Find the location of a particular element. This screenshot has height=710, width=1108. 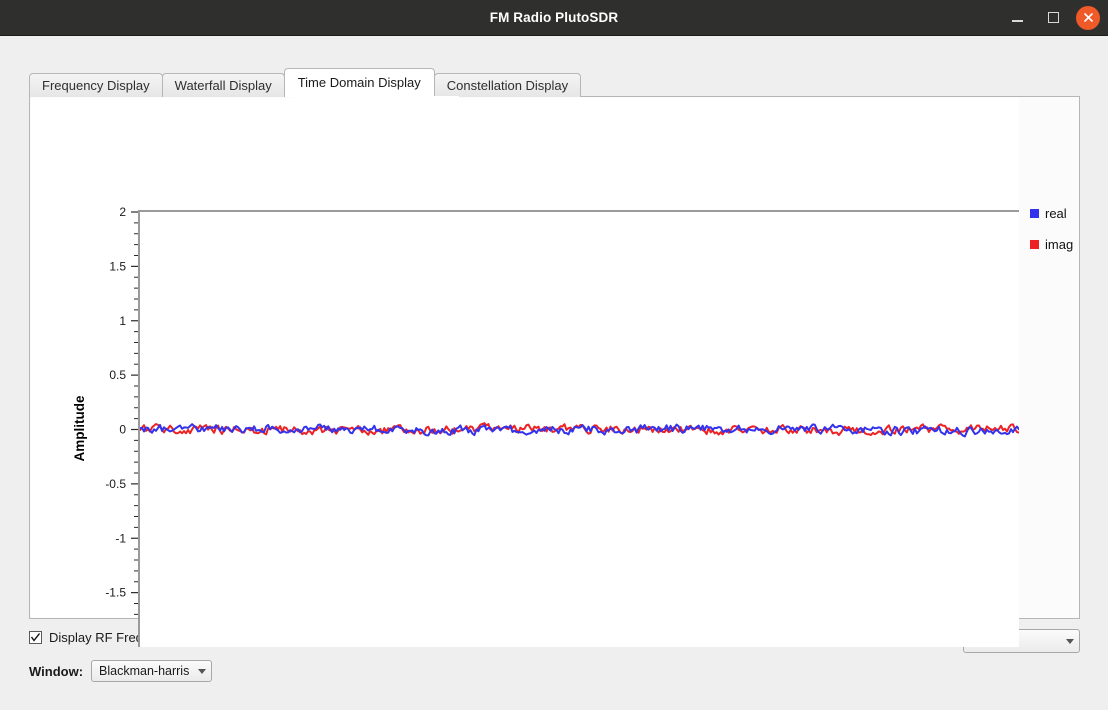

minimize-glyph is located at coordinates (1017, 21).